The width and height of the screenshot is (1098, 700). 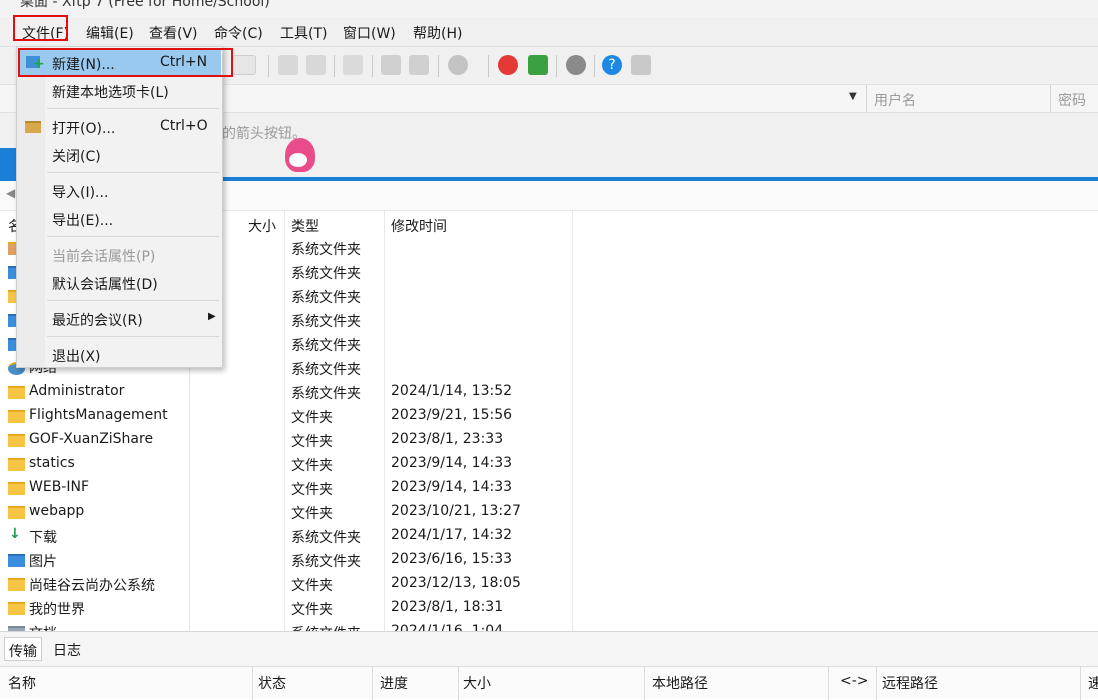 What do you see at coordinates (382, 585) in the screenshot?
I see `table-row: 文件夹 2023/12/13, 18:05` at bounding box center [382, 585].